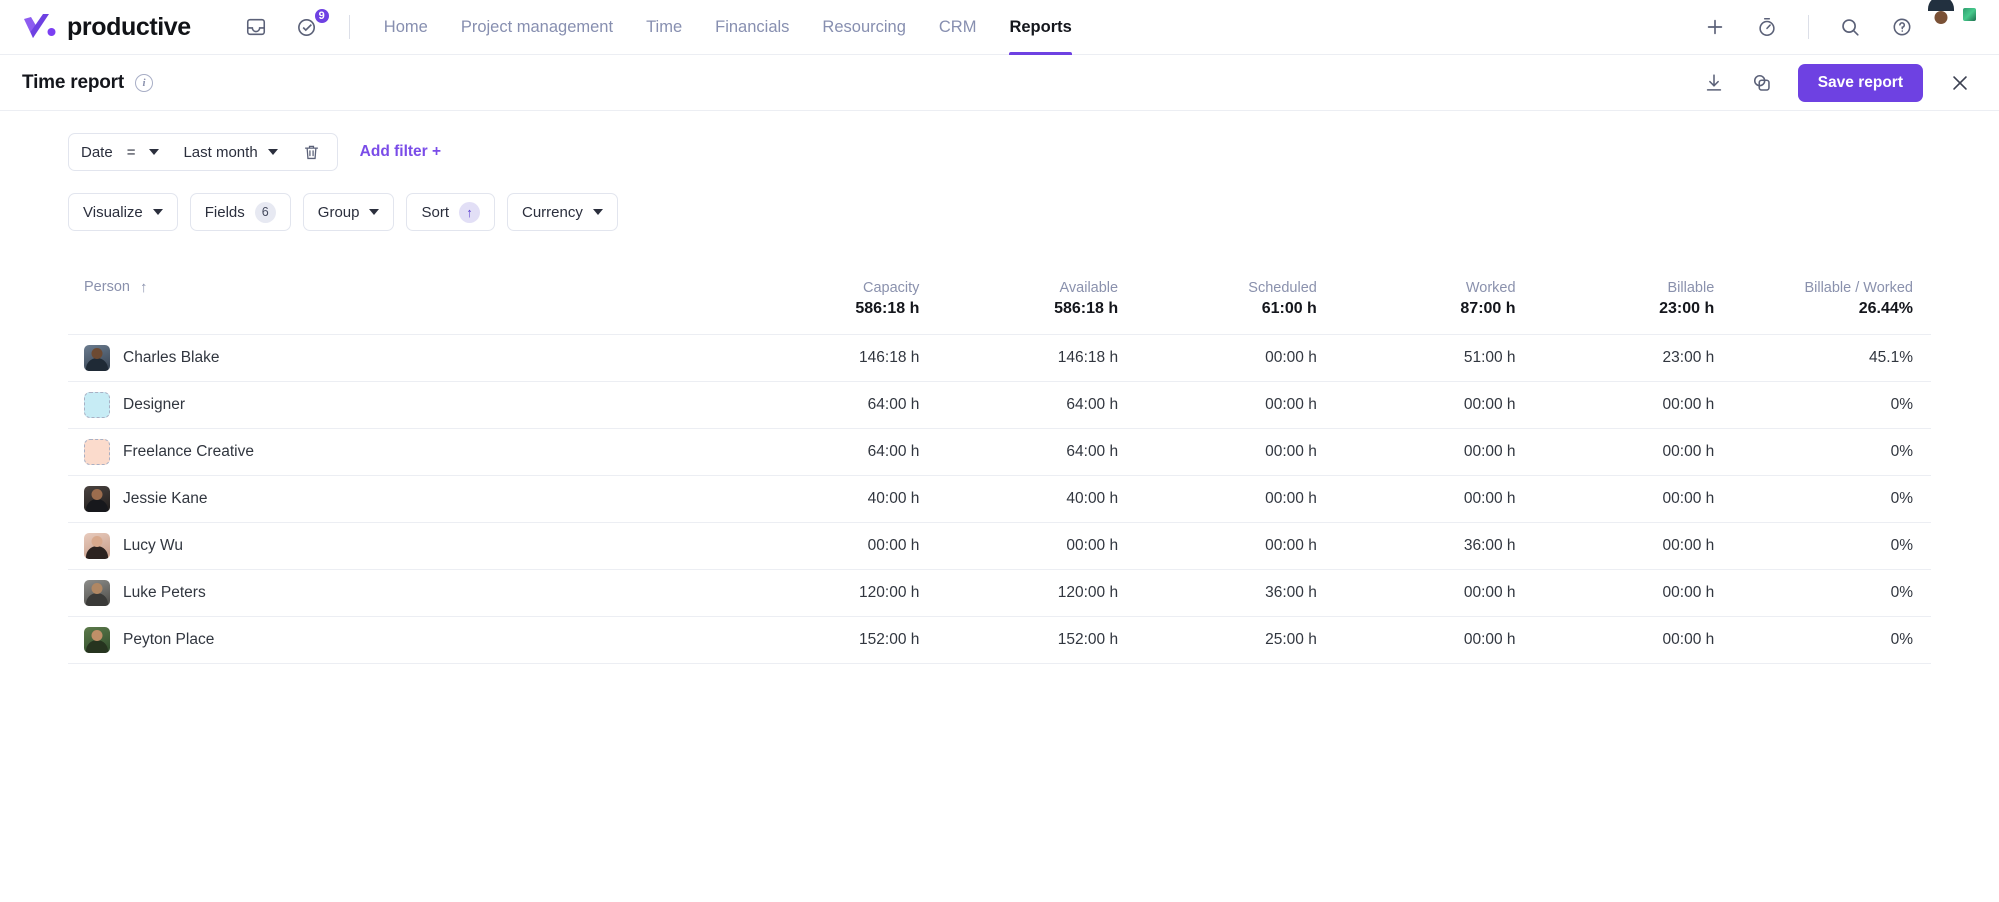 This screenshot has height=902, width=1999. Describe the element at coordinates (537, 27) in the screenshot. I see `nav-link-project-management: Project management` at that location.